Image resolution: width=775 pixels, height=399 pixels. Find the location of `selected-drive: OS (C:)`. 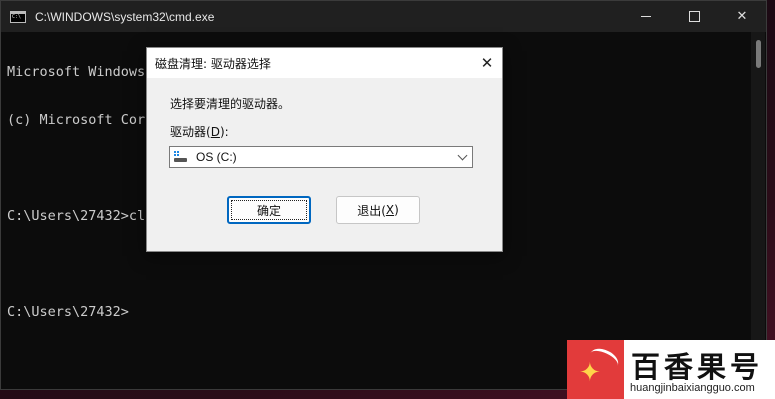

selected-drive: OS (C:) is located at coordinates (216, 157).